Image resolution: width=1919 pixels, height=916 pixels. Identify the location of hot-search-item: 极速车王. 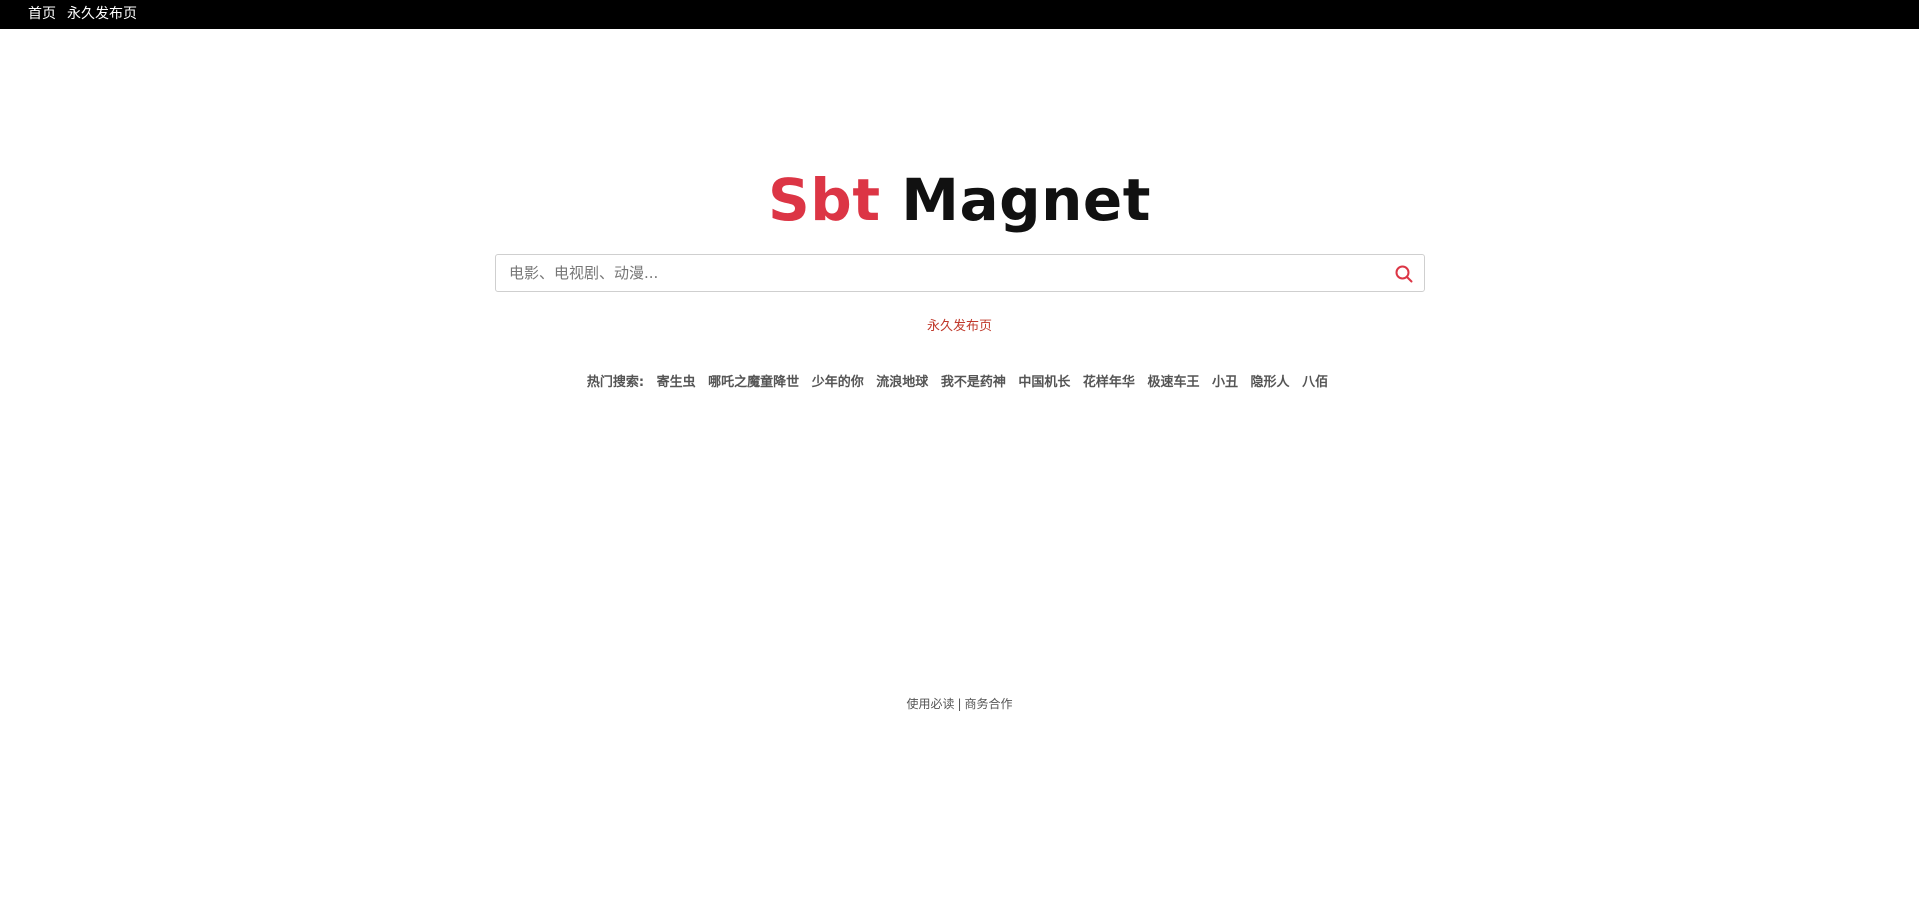
(1173, 382).